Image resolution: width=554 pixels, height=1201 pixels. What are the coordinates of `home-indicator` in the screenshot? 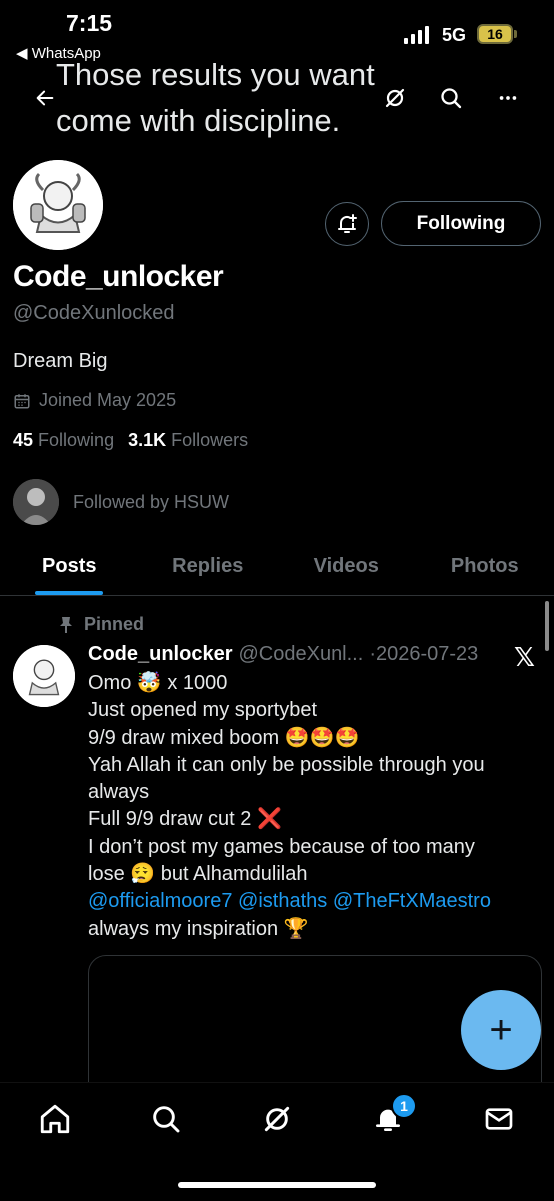 It's located at (277, 1185).